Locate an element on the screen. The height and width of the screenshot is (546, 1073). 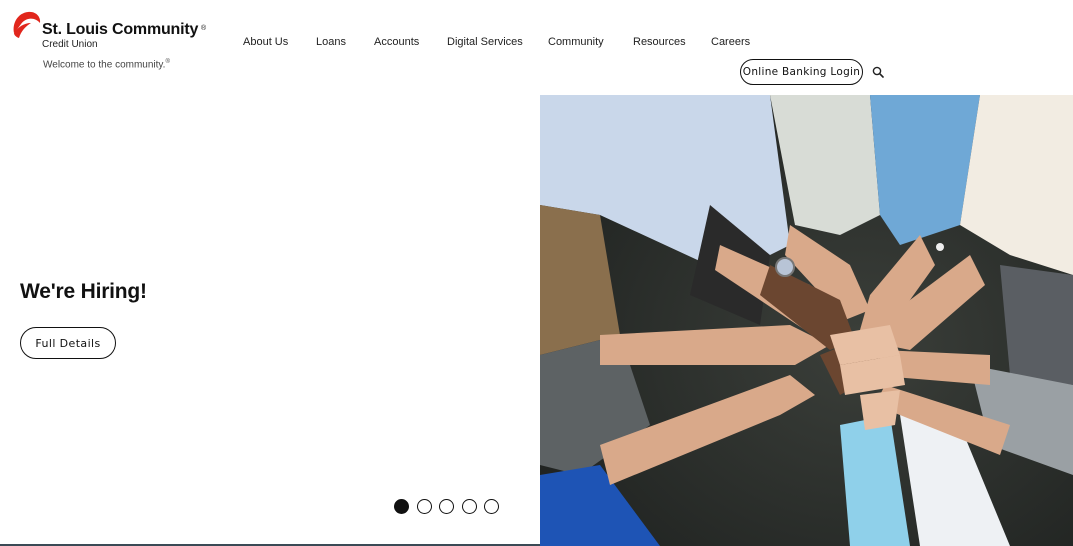
brand-name: St. Louis Community is located at coordinates (120, 29).